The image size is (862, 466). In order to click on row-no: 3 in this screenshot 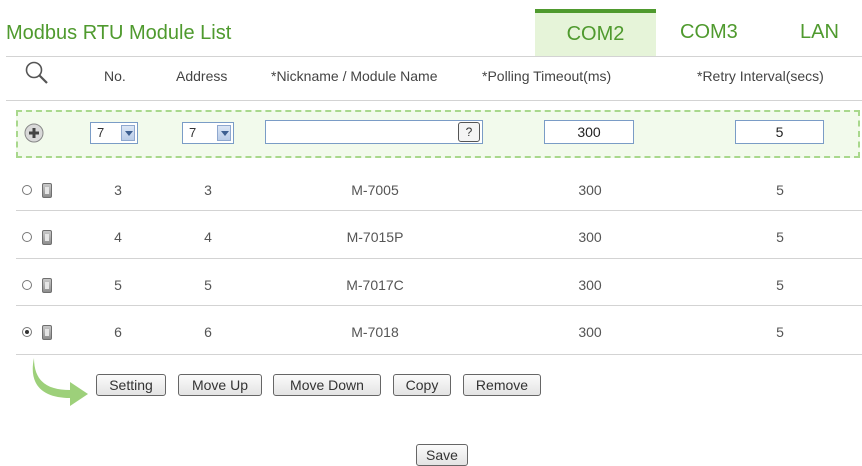, I will do `click(118, 190)`.